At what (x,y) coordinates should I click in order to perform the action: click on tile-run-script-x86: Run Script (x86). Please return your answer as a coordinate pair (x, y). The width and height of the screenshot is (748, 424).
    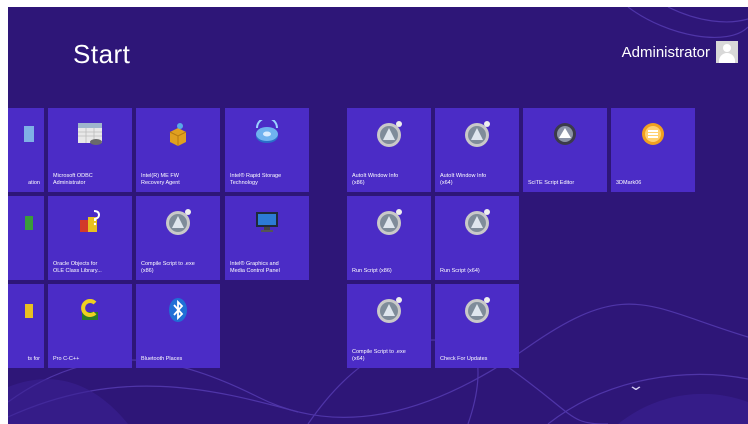
    Looking at the image, I should click on (389, 238).